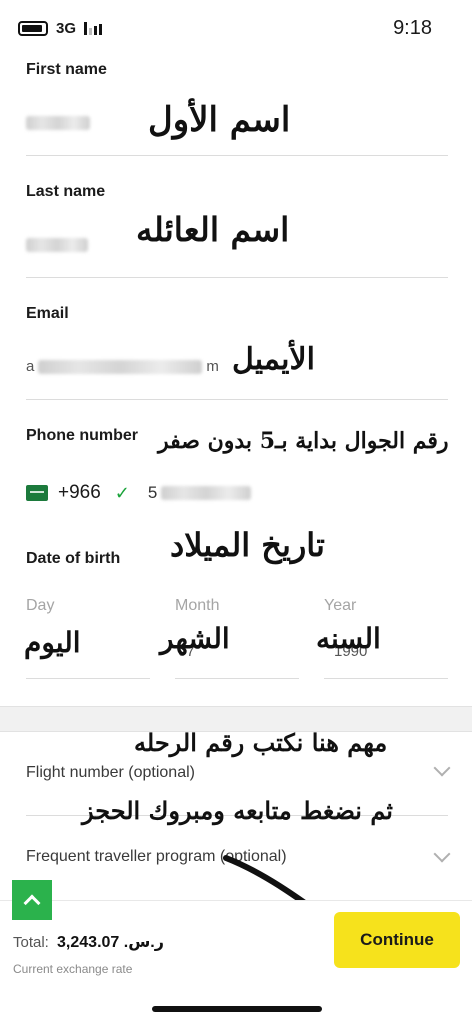 This screenshot has height=1024, width=472. I want to click on annotation-arrow, so click(284, 894).